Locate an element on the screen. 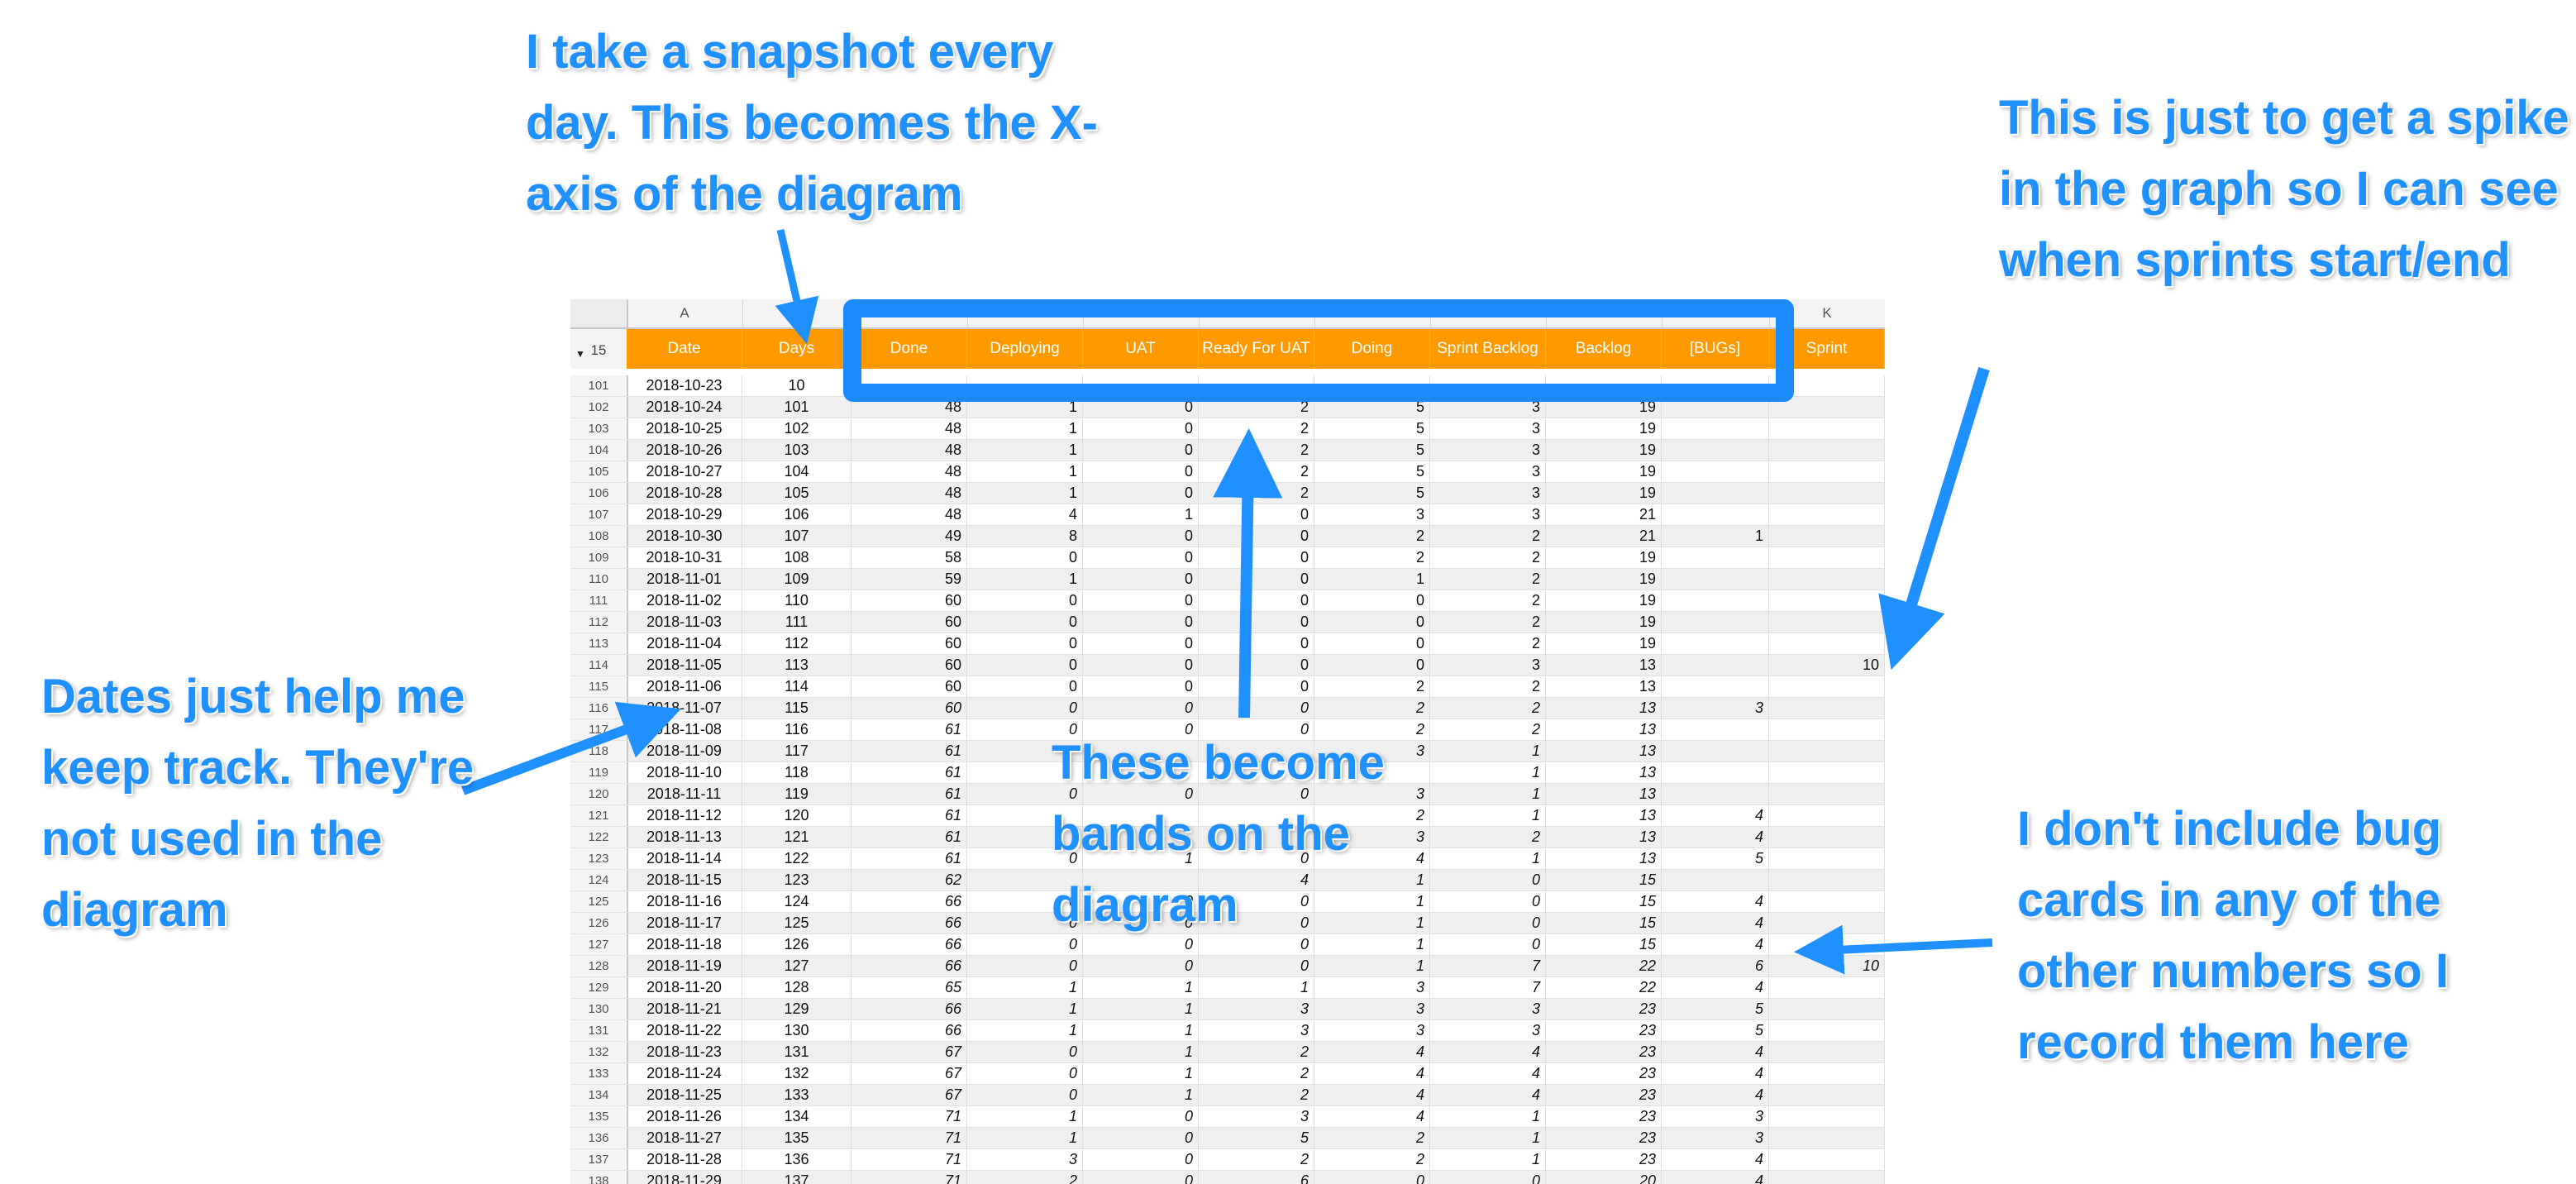 The image size is (2576, 1184). annotation-bands: These become bands on the diagram is located at coordinates (1218, 834).